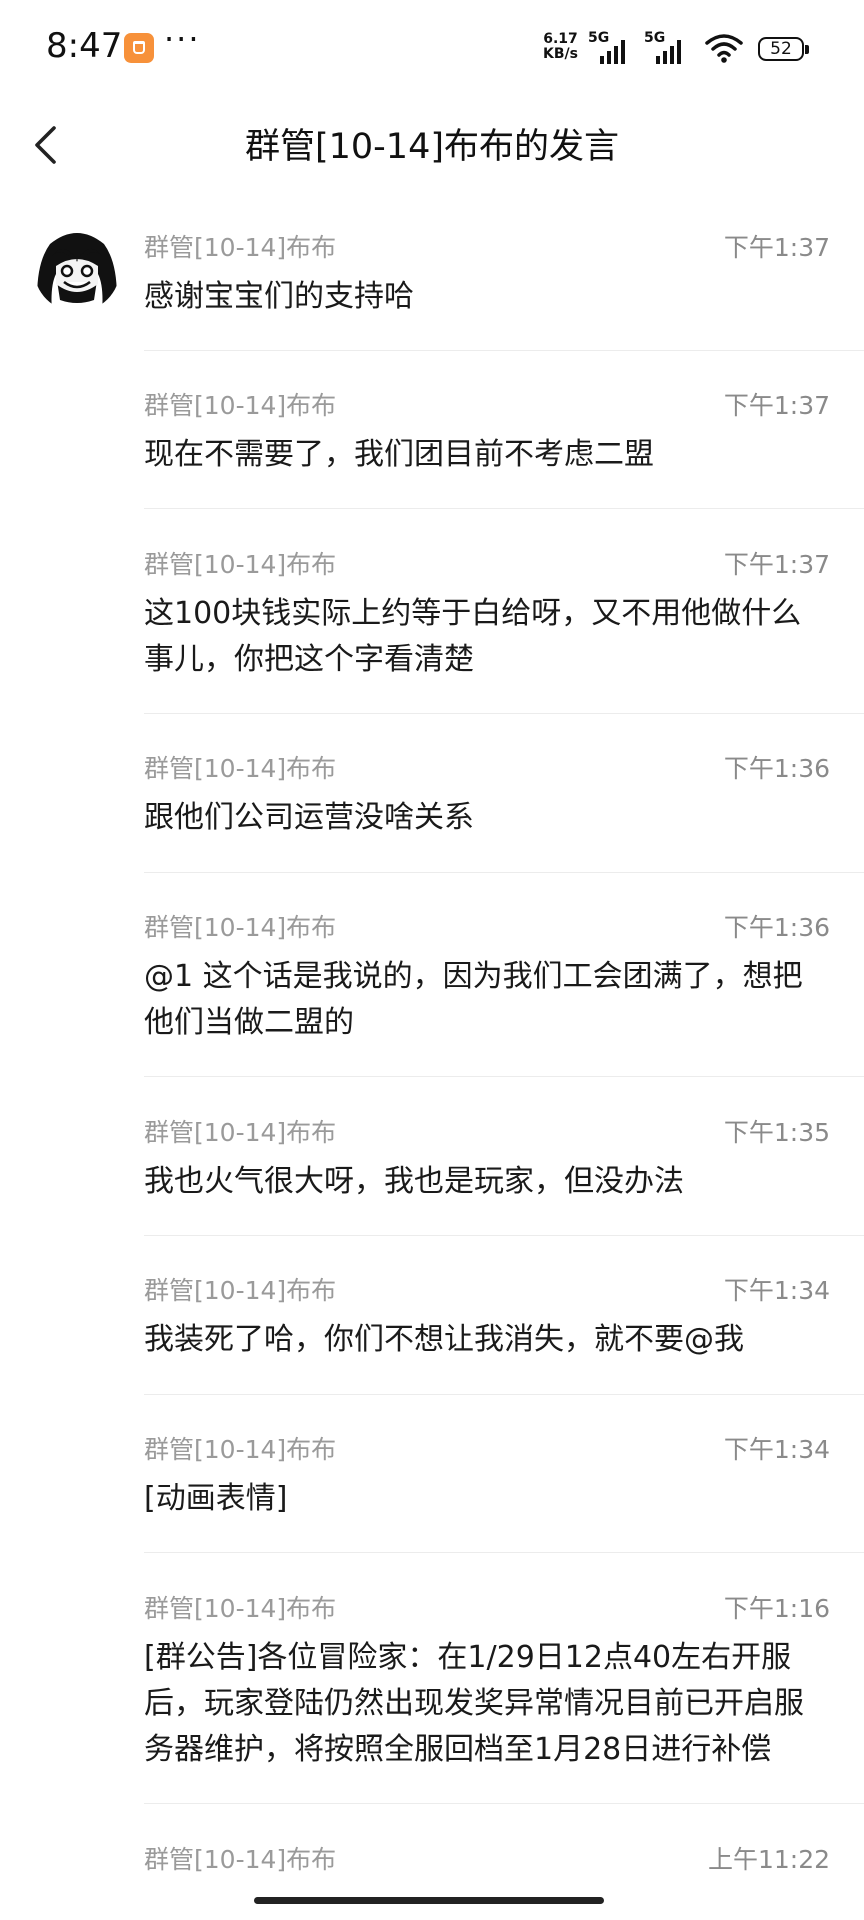 The image size is (864, 1920). I want to click on shopping-app-icon, so click(139, 48).